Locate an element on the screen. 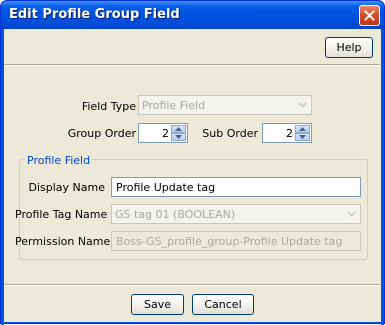 Image resolution: width=385 pixels, height=325 pixels. close-button is located at coordinates (369, 15).